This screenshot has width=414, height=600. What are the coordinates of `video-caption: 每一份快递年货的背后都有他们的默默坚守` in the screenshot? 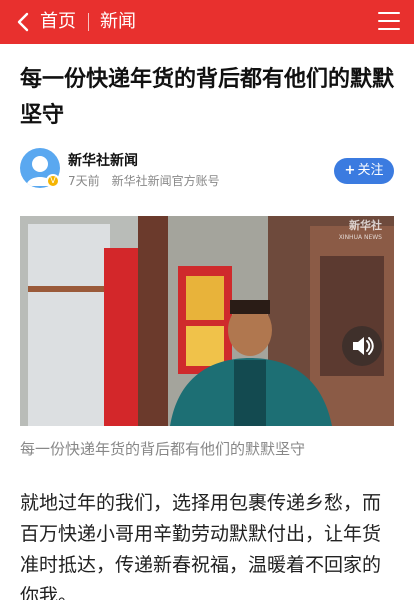 It's located at (163, 449).